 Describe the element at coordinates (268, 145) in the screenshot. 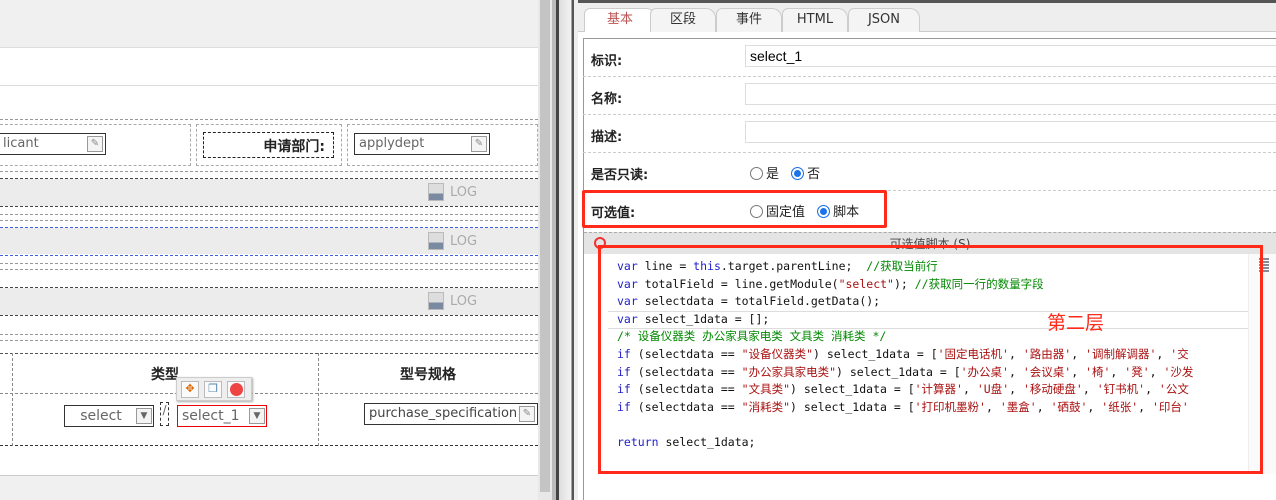

I see `dept-label: 申请部门:` at that location.